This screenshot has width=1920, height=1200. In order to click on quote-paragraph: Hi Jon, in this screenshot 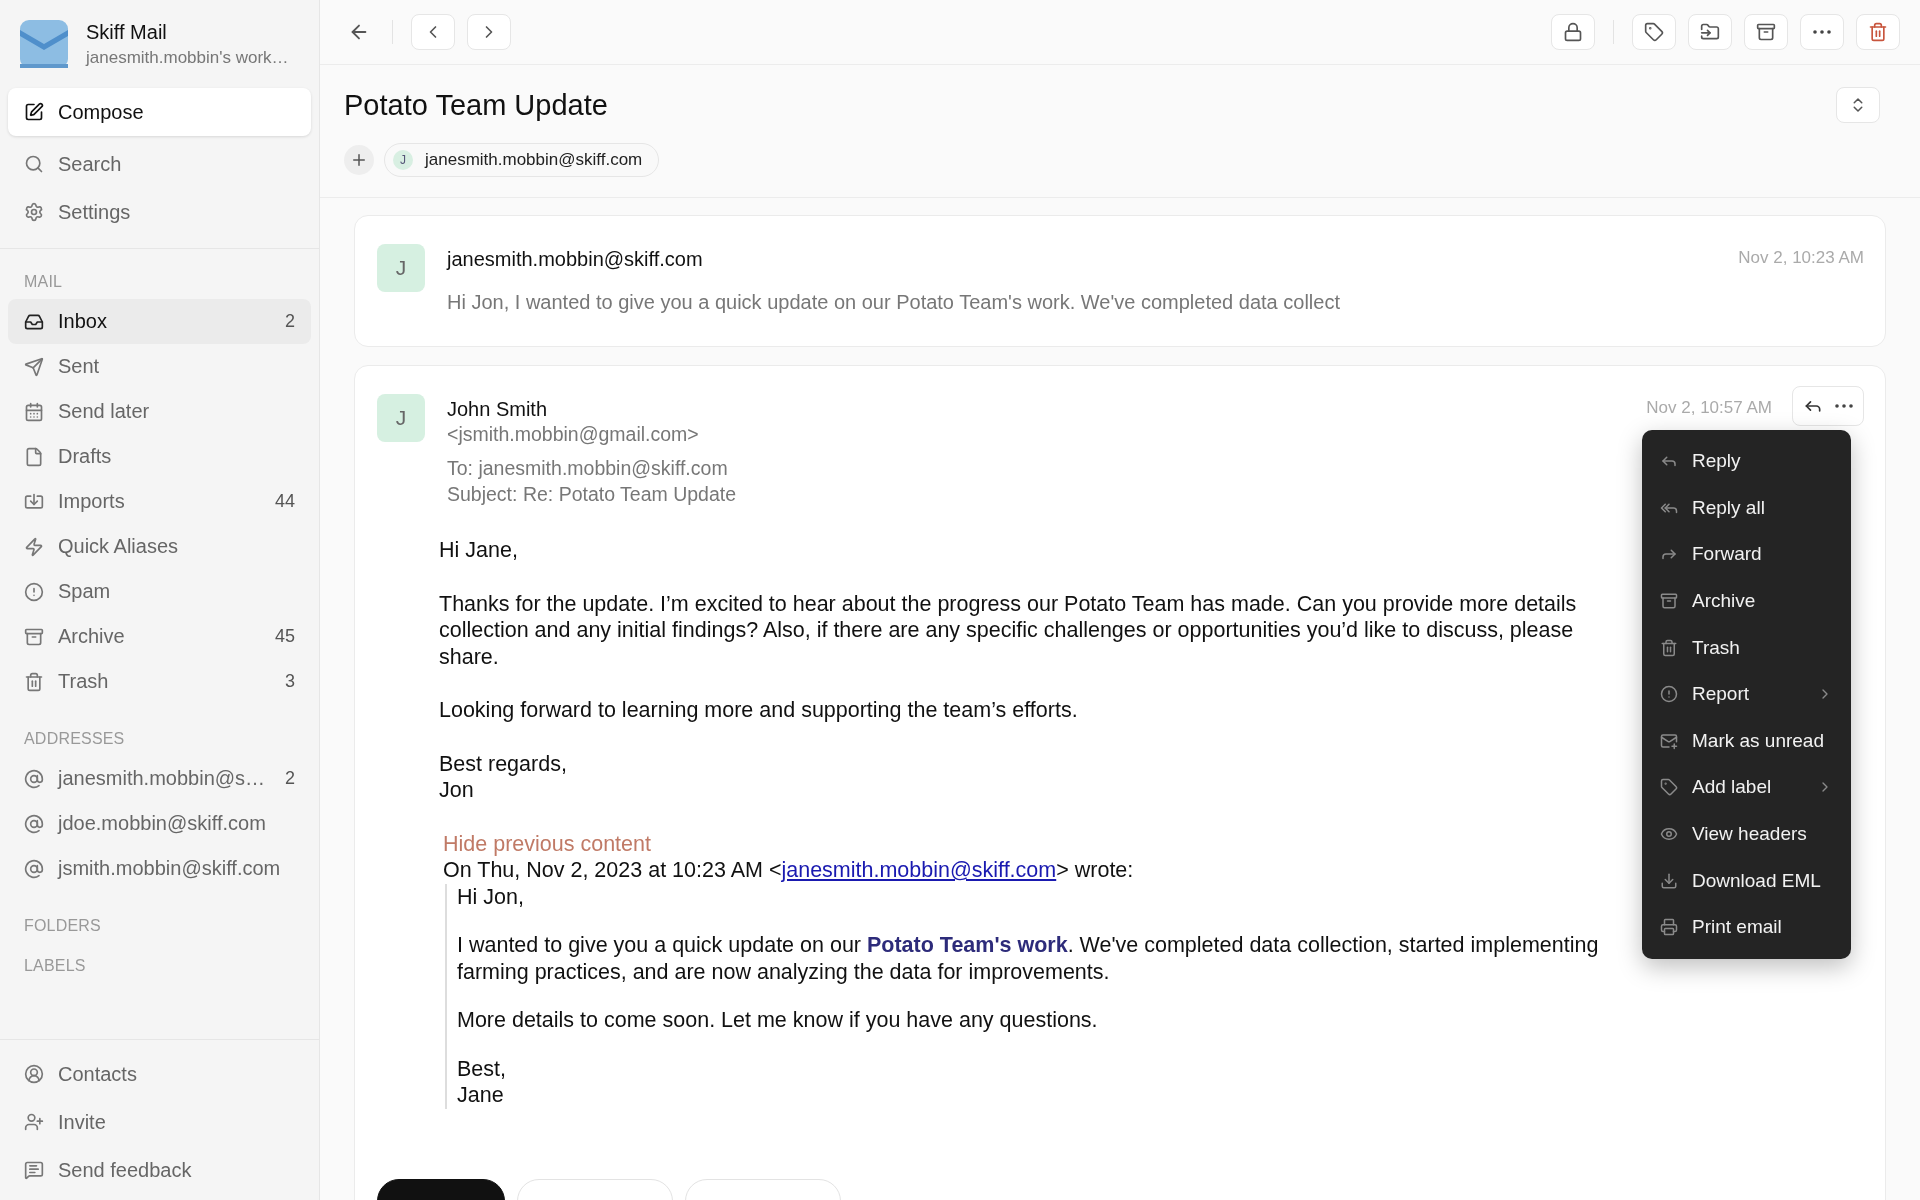, I will do `click(490, 896)`.